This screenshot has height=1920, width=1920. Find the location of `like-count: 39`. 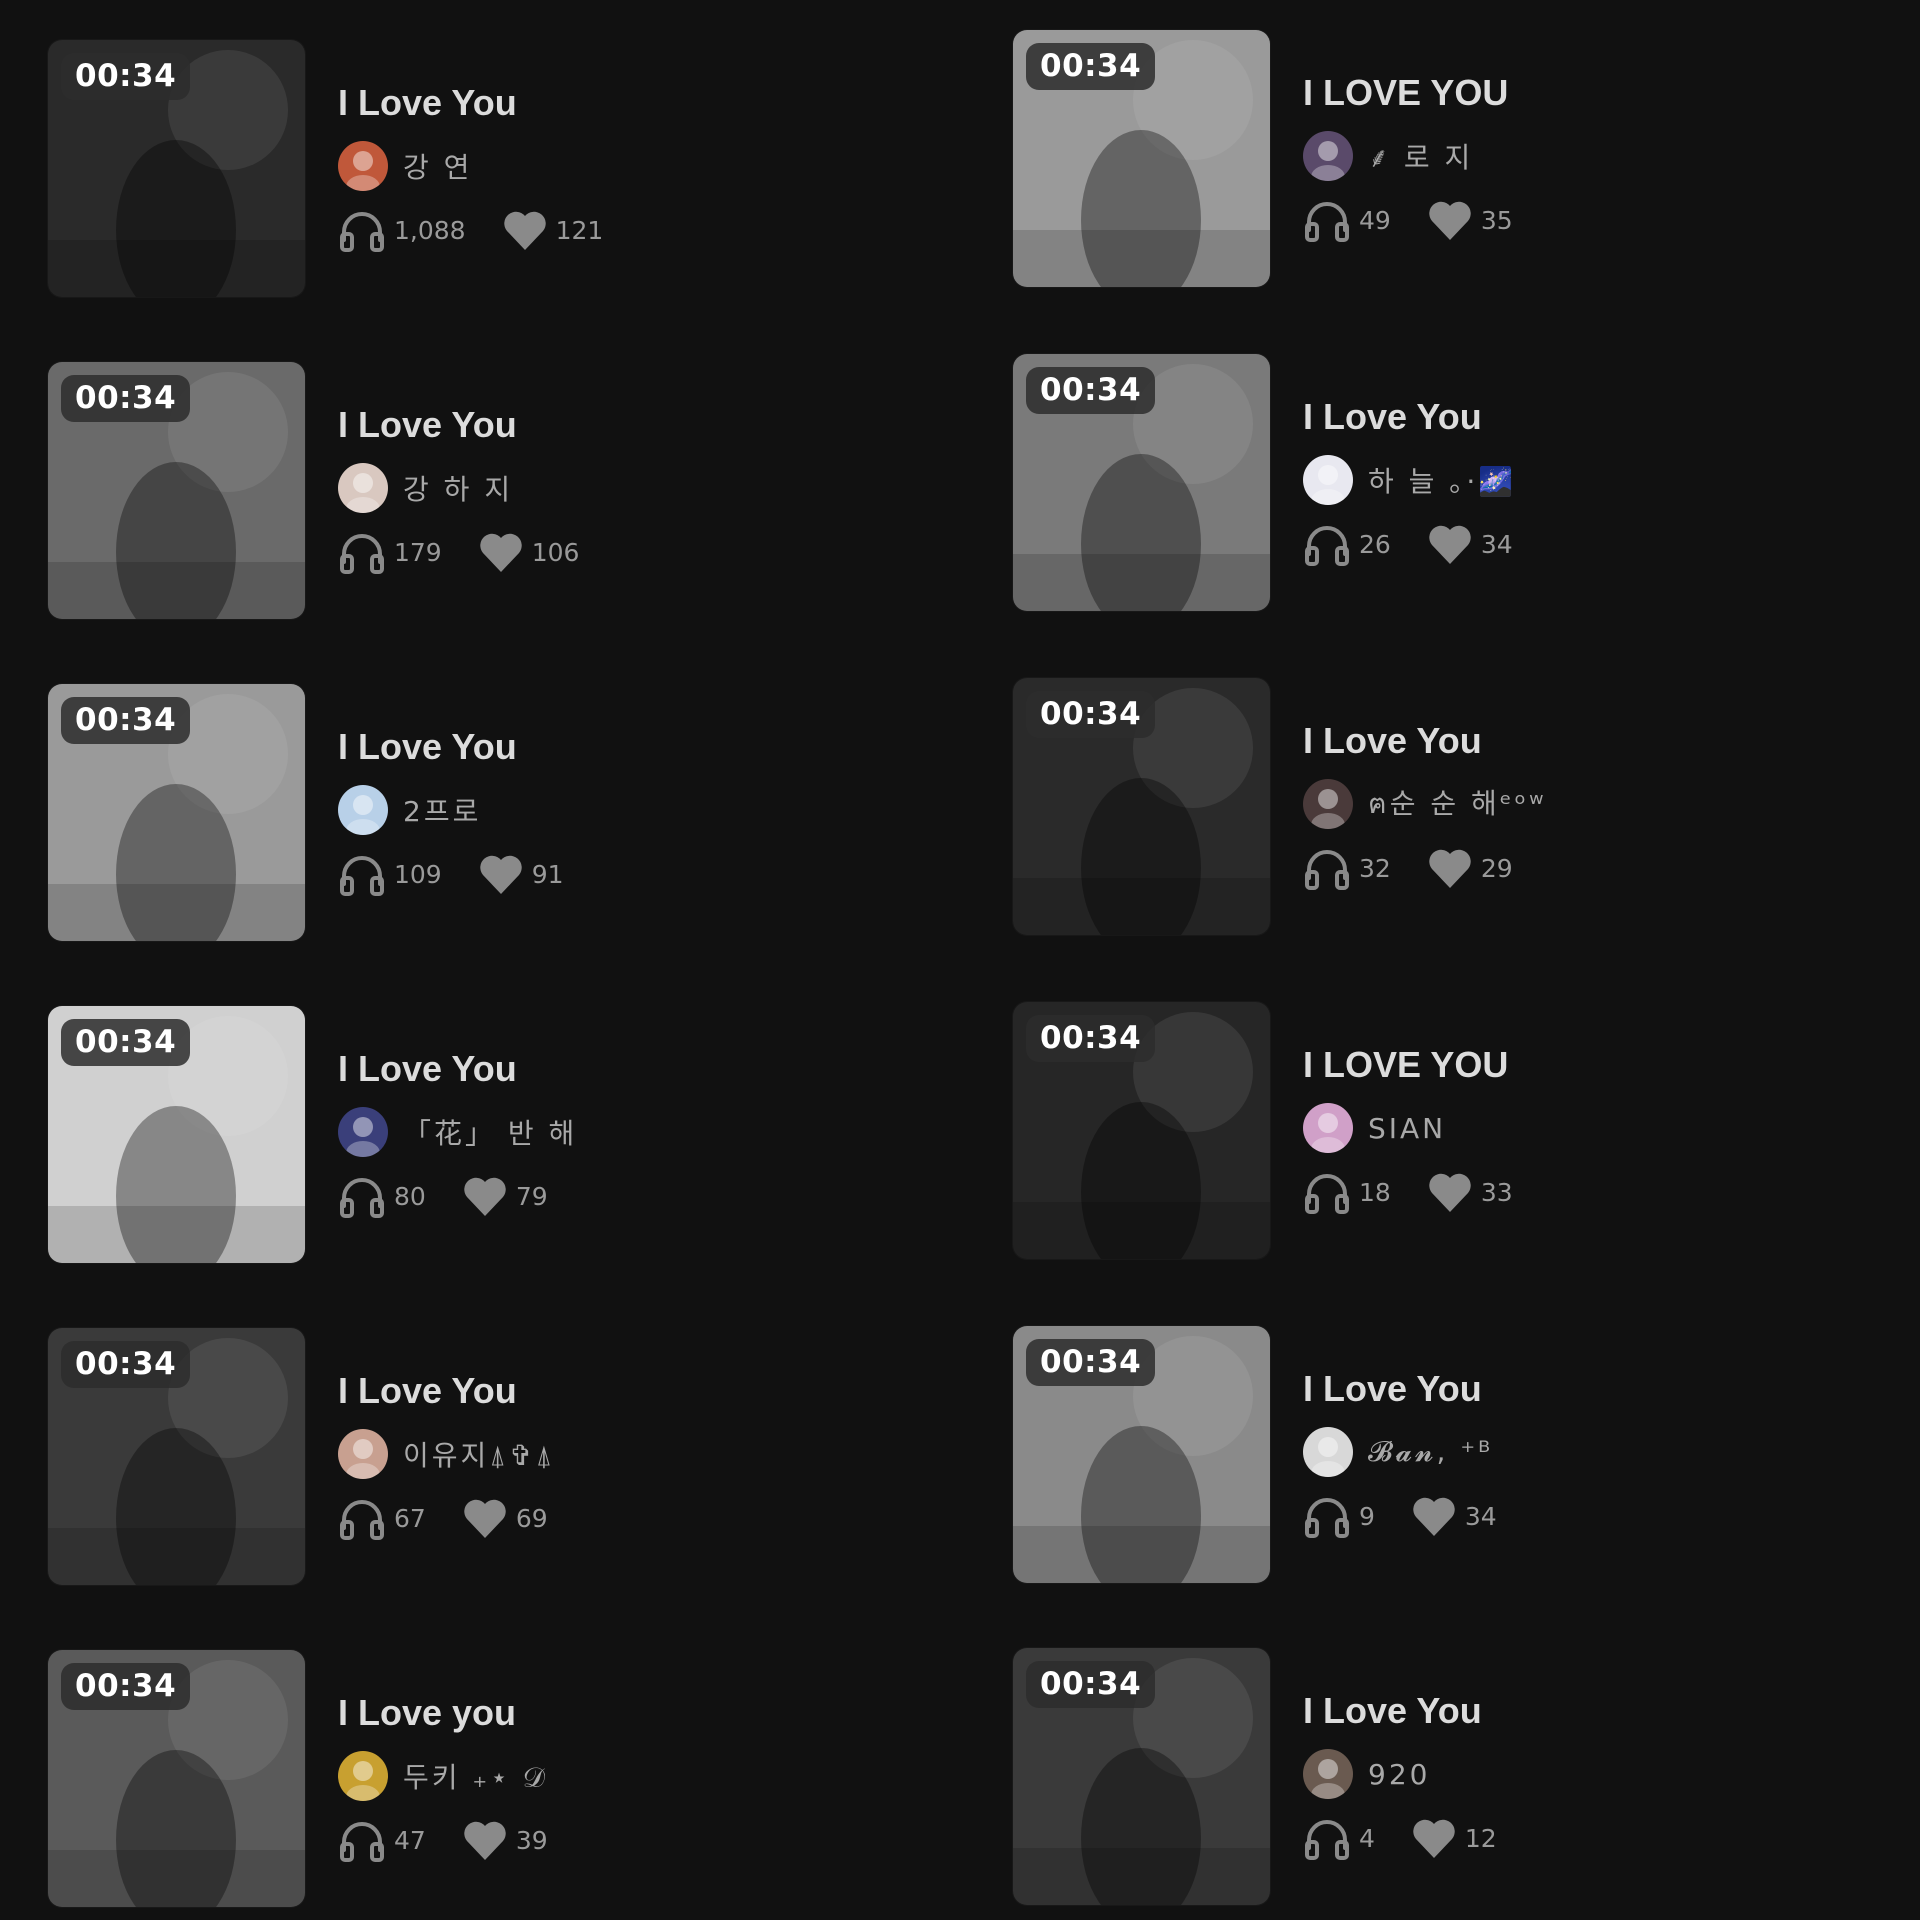

like-count: 39 is located at coordinates (531, 1840).